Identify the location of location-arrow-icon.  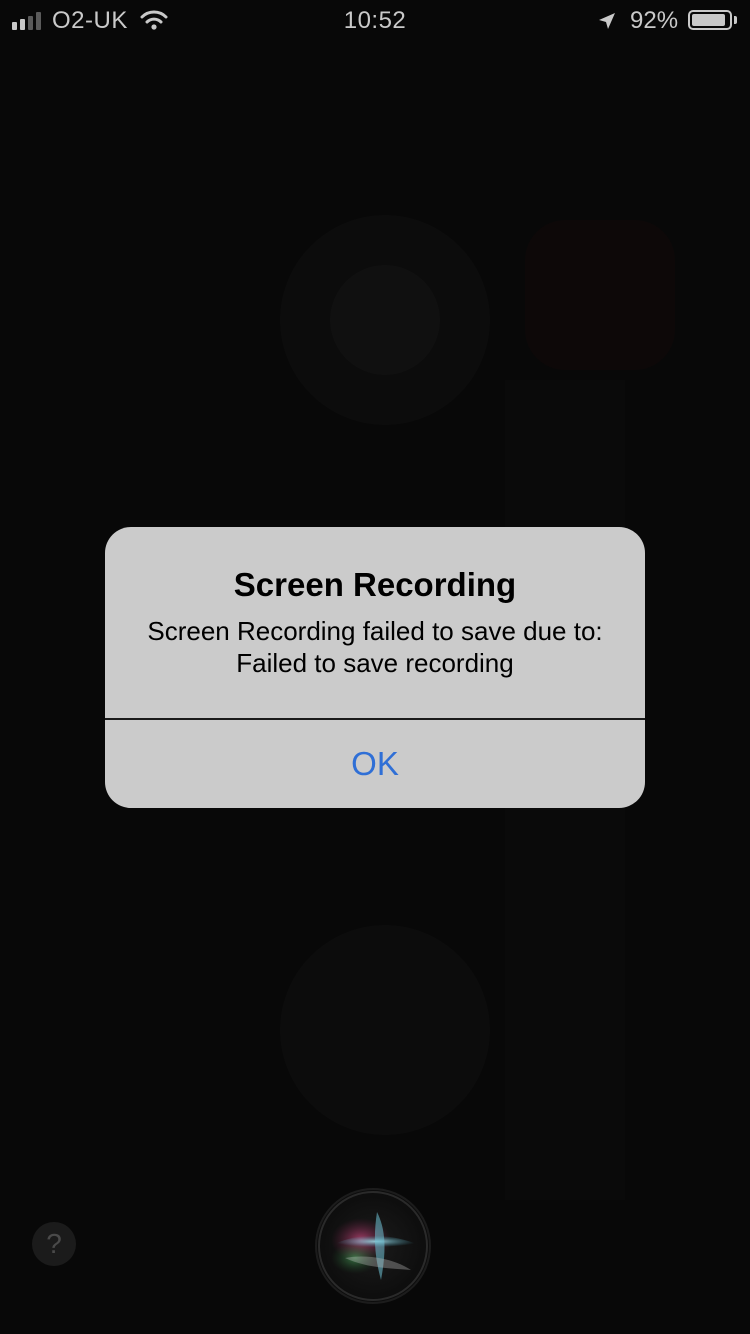
(607, 24).